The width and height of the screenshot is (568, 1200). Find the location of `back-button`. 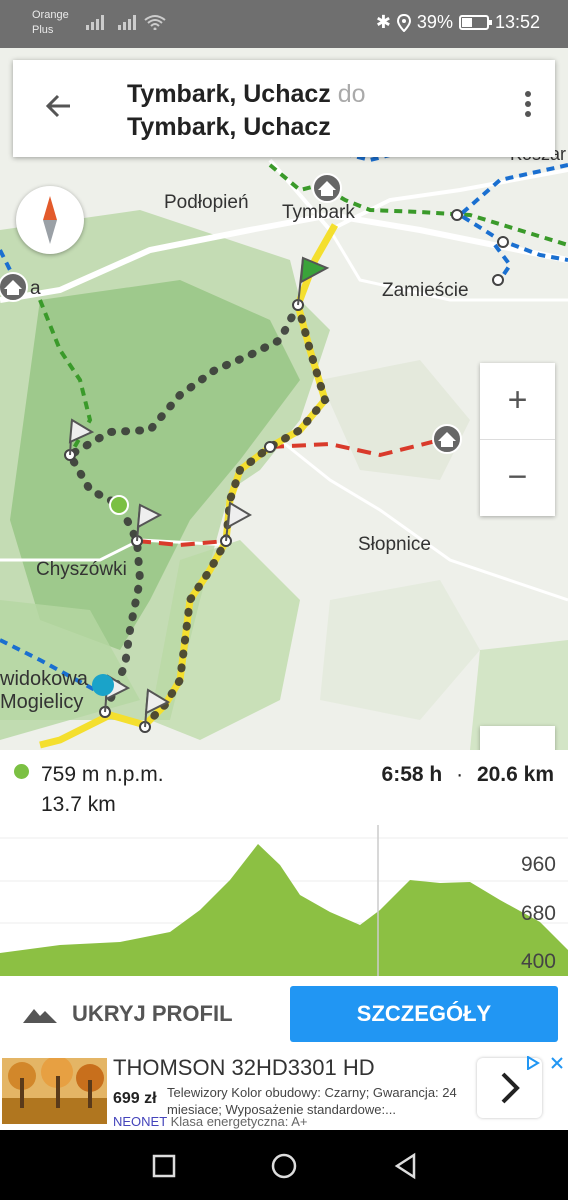

back-button is located at coordinates (59, 106).